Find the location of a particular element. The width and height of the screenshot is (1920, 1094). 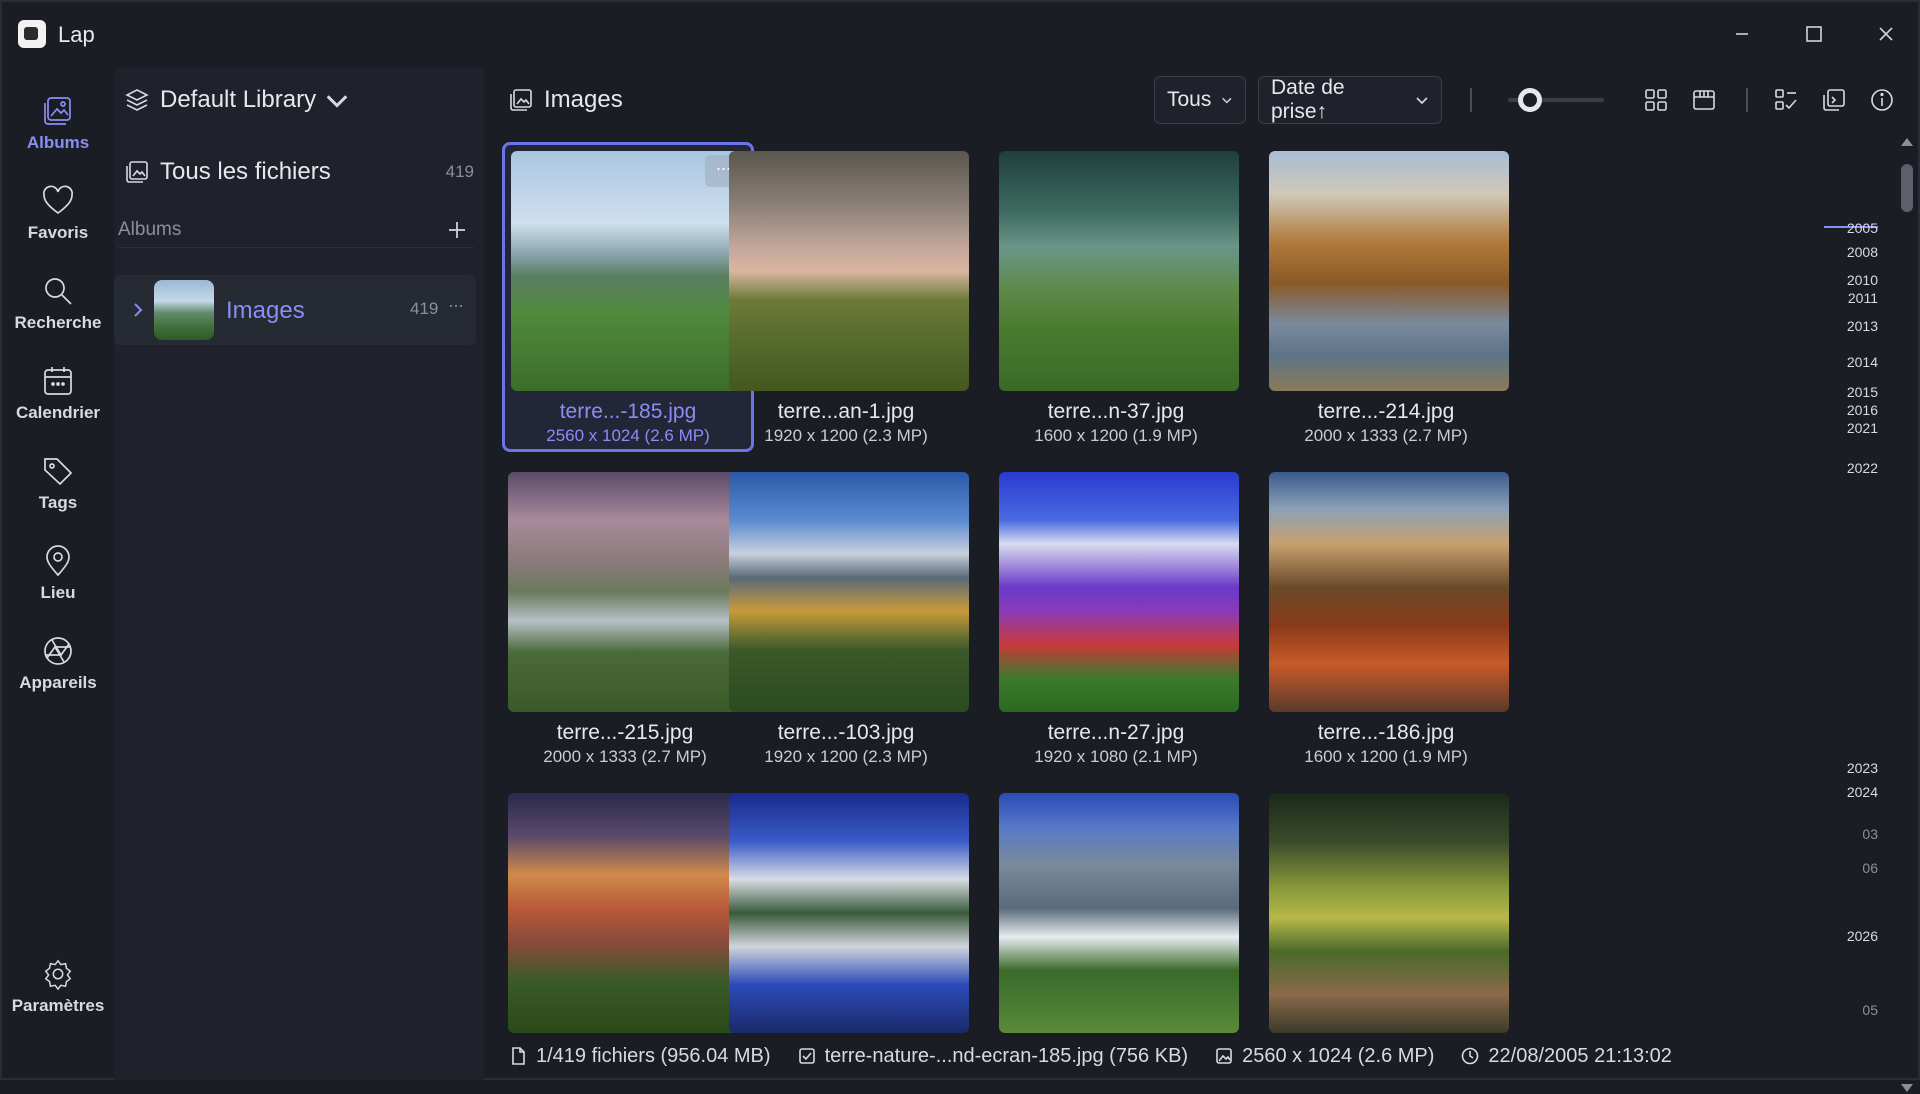

albums-icon is located at coordinates (57, 111).